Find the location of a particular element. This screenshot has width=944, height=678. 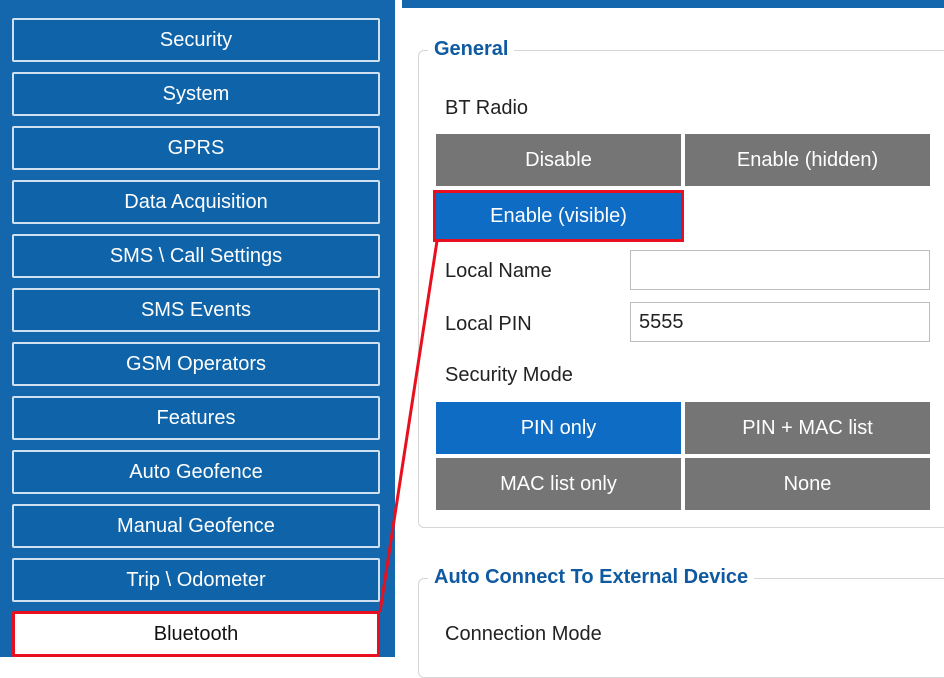

sidebar-item-data-acquisition: Data Acquisition is located at coordinates (196, 202).